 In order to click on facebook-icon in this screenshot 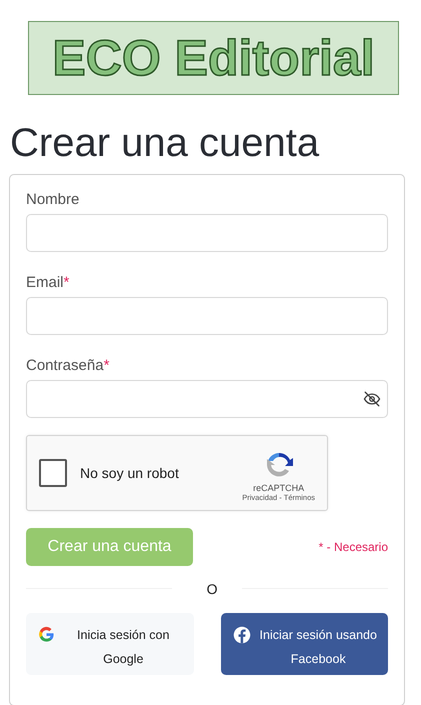, I will do `click(241, 635)`.